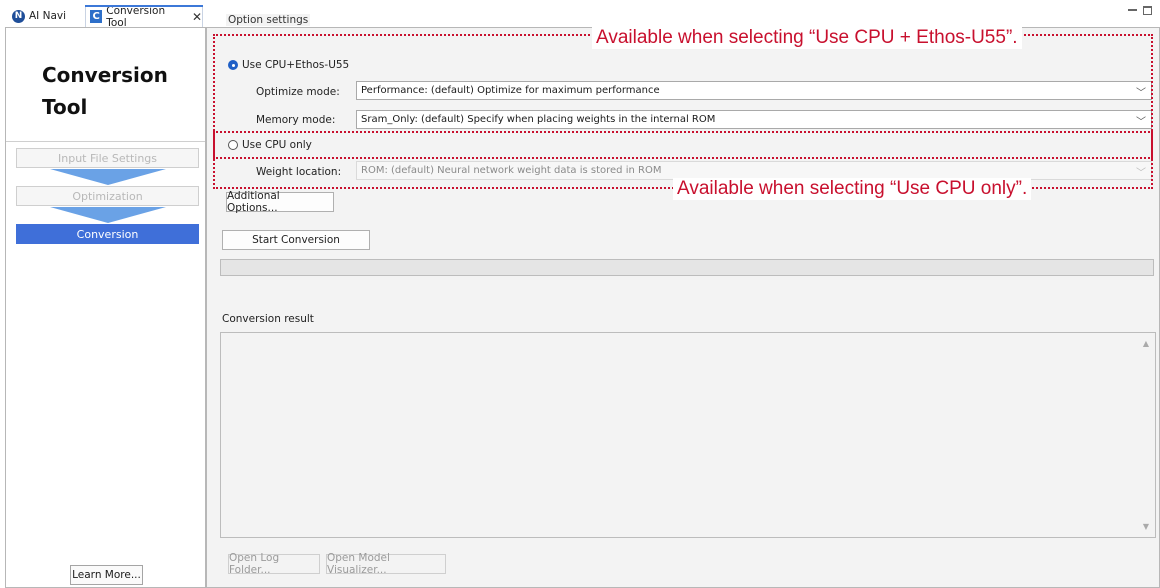 The image size is (1160, 588). Describe the element at coordinates (687, 267) in the screenshot. I see `conversion-progress-bar` at that location.